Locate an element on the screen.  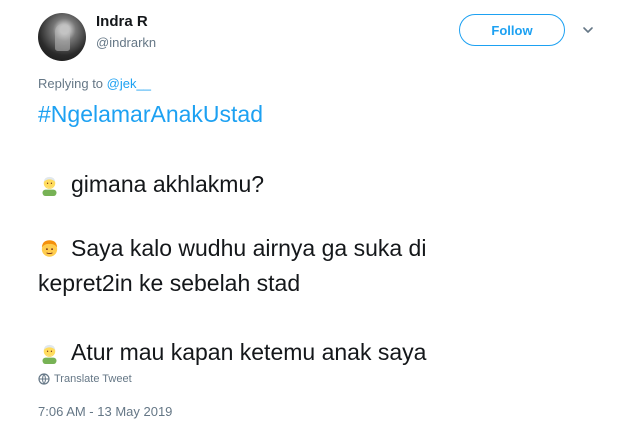
tweet-line-text: Saya kalo wudhu airnya ga suka di is located at coordinates (249, 248).